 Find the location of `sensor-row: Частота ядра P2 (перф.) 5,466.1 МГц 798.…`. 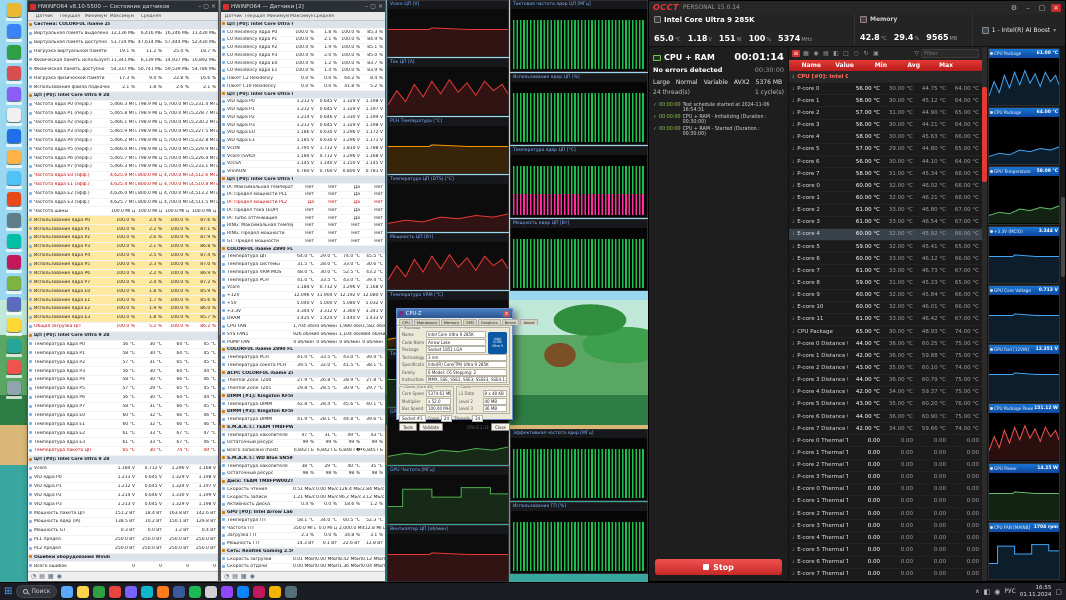

sensor-row: Частота ядра P2 (перф.) 5,466.1 МГц 798.… is located at coordinates (123, 123).